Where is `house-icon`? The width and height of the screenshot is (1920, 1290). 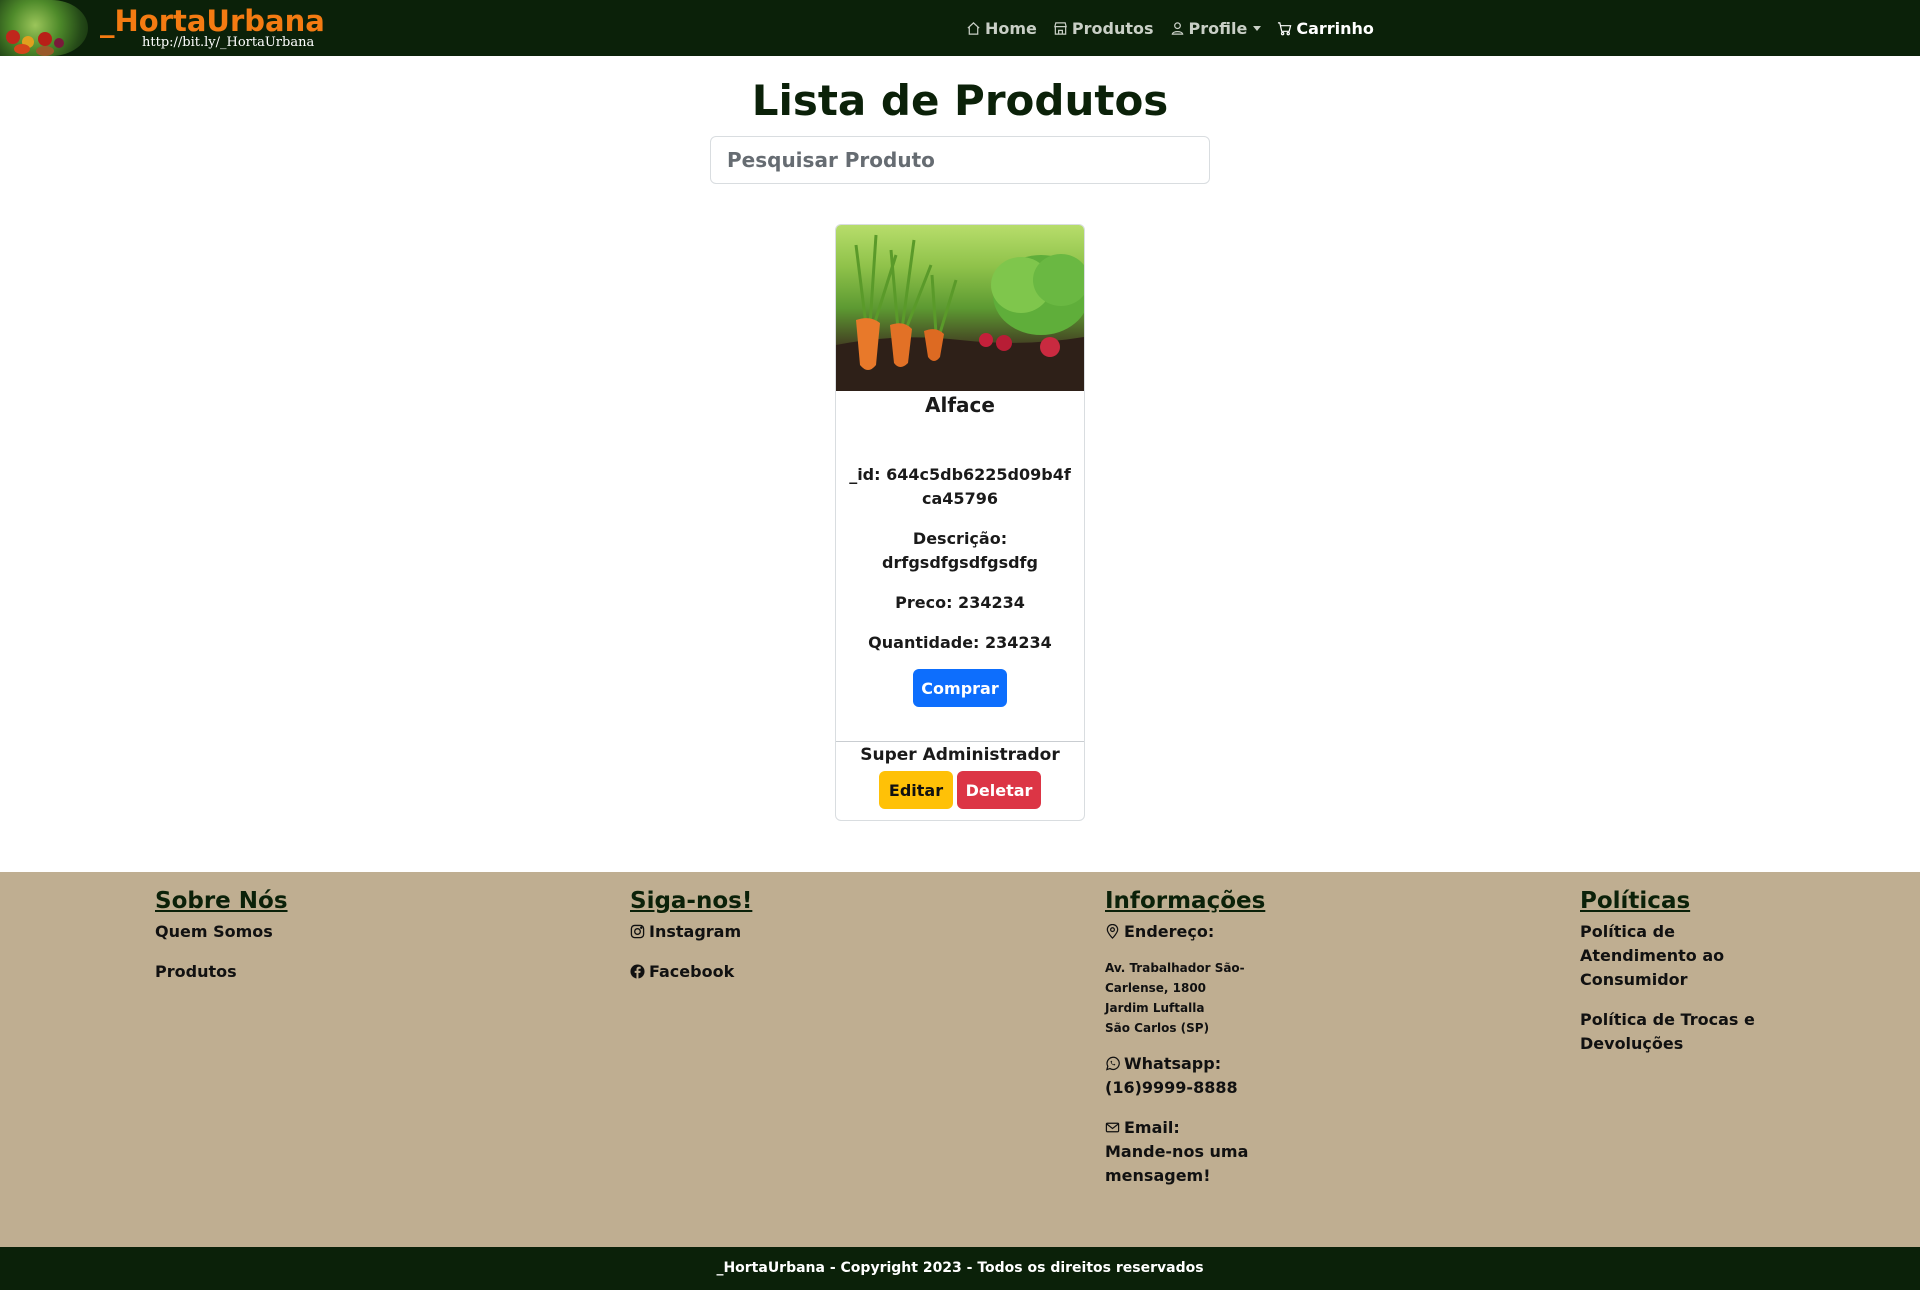 house-icon is located at coordinates (973, 28).